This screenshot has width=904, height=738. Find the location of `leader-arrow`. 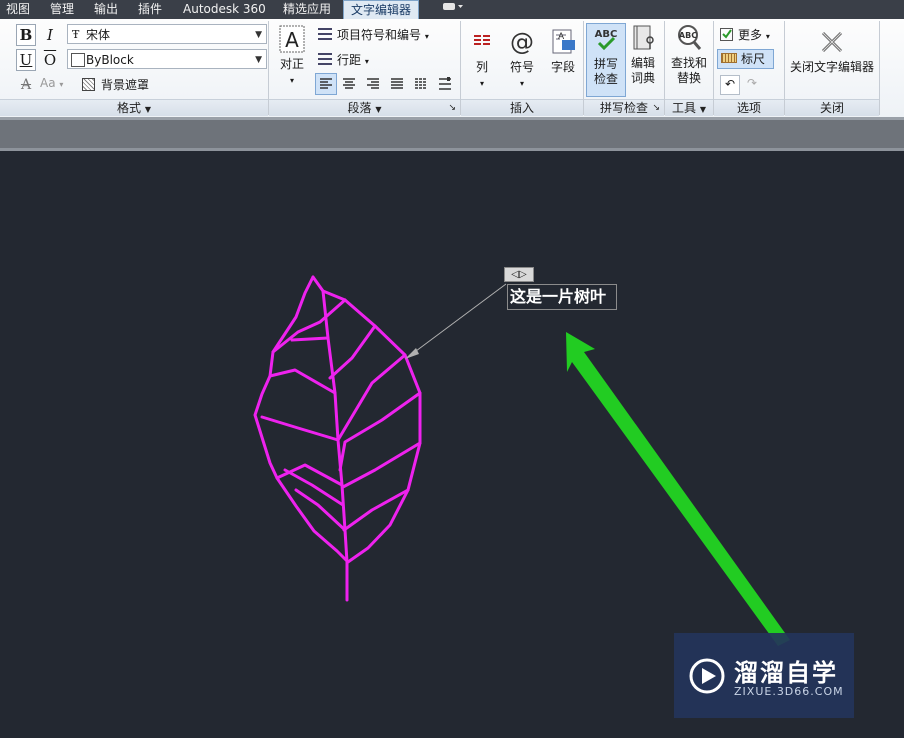

leader-arrow is located at coordinates (456, 321).